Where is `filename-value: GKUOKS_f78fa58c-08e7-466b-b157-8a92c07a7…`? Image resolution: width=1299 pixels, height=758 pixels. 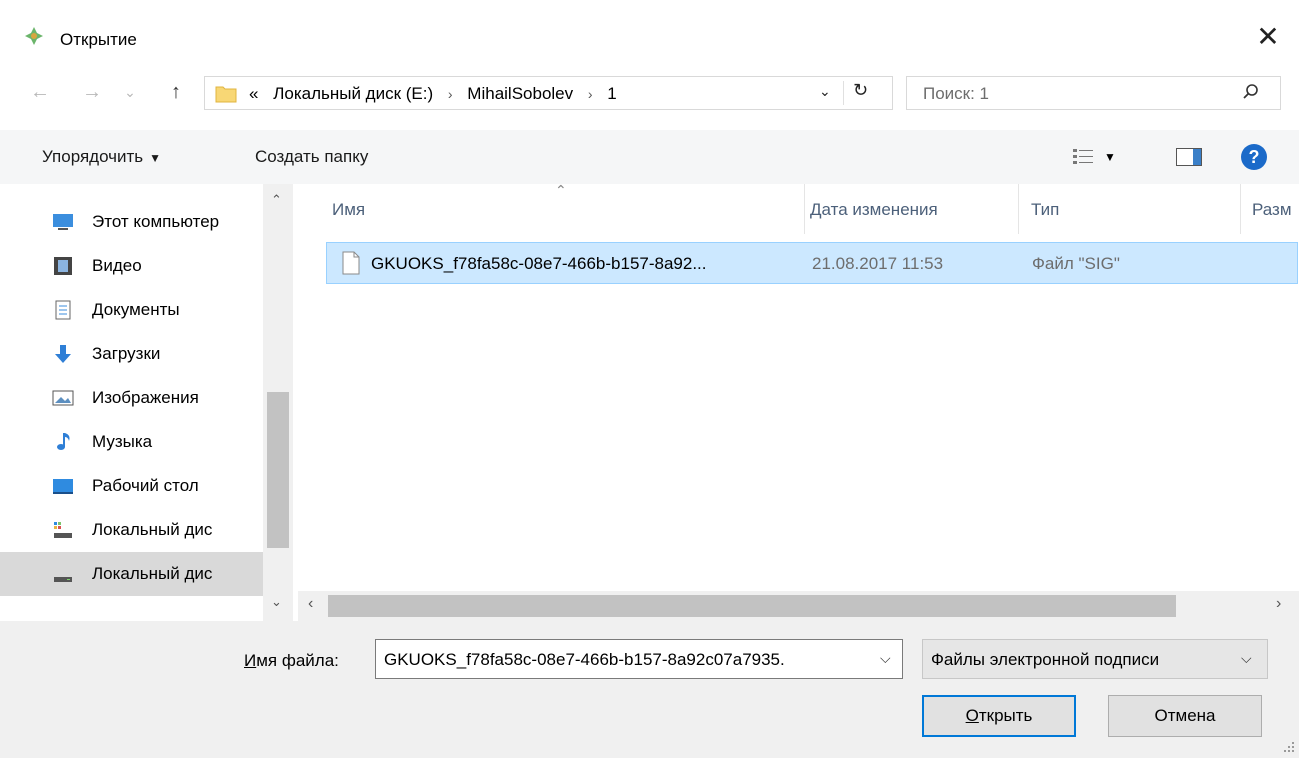
filename-value: GKUOKS_f78fa58c-08e7-466b-b157-8a92c07a7… is located at coordinates (584, 659).